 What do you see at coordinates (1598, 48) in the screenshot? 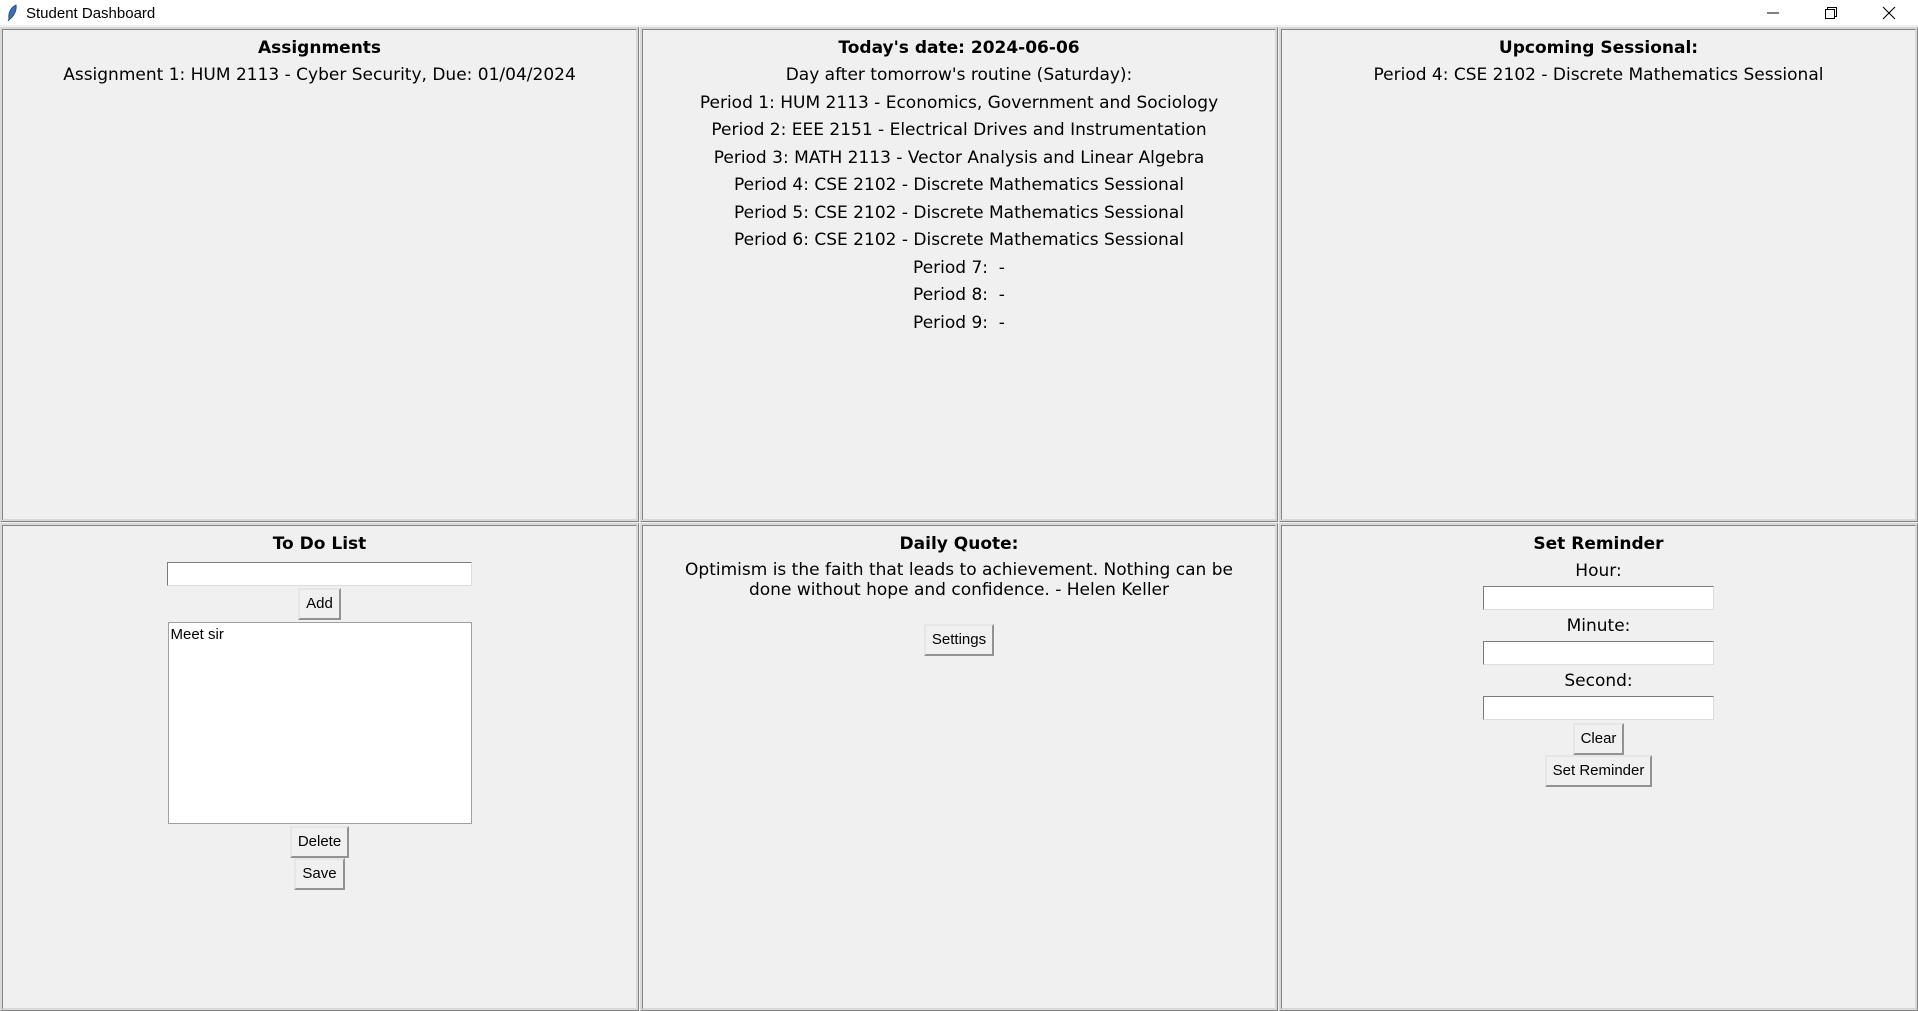
I see `upcoming-heading: Upcoming Sessional:` at bounding box center [1598, 48].